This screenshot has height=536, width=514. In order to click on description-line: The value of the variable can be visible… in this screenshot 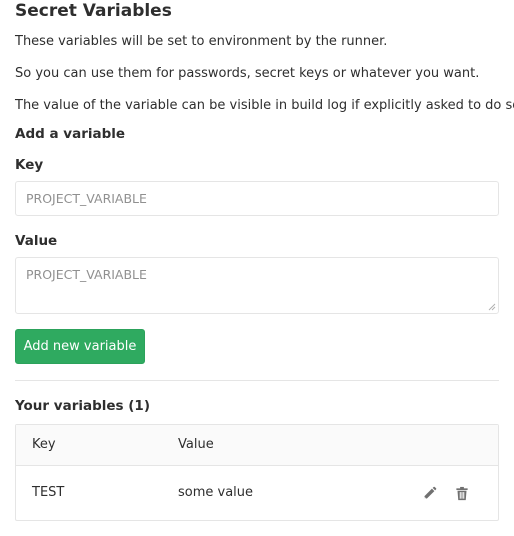, I will do `click(264, 105)`.